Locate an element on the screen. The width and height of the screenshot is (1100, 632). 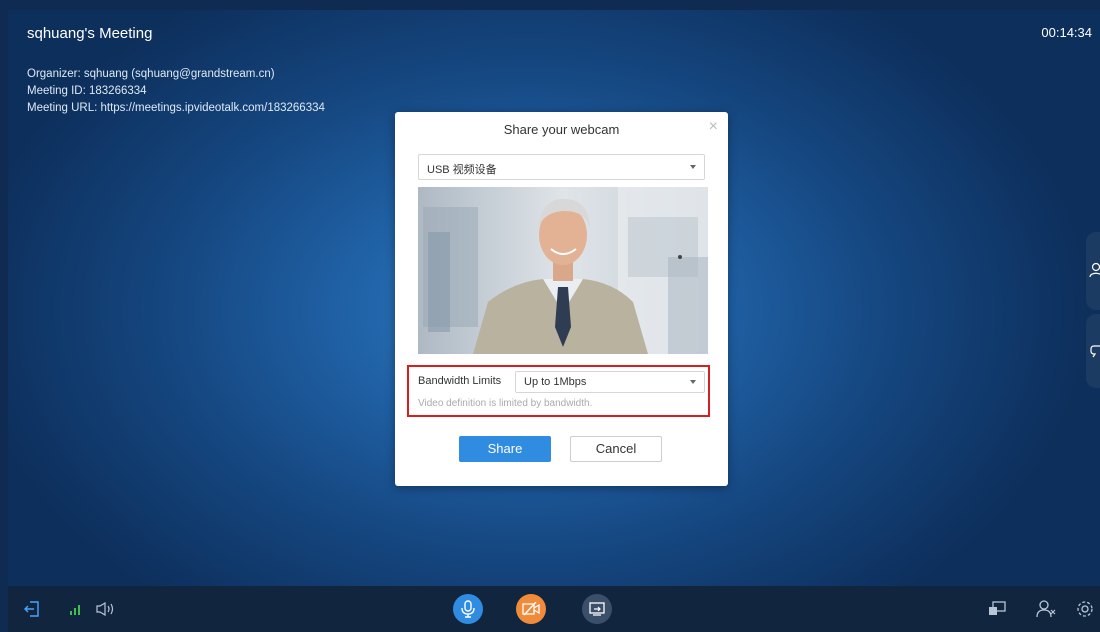
microphone-icon is located at coordinates (468, 609).